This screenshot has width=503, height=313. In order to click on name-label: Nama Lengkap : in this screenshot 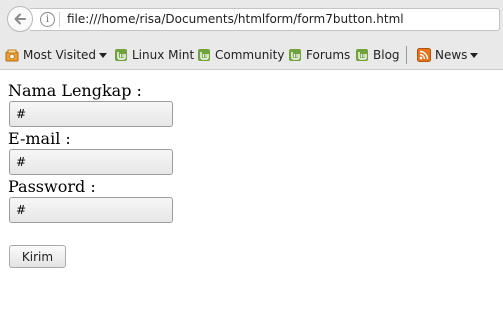, I will do `click(75, 90)`.